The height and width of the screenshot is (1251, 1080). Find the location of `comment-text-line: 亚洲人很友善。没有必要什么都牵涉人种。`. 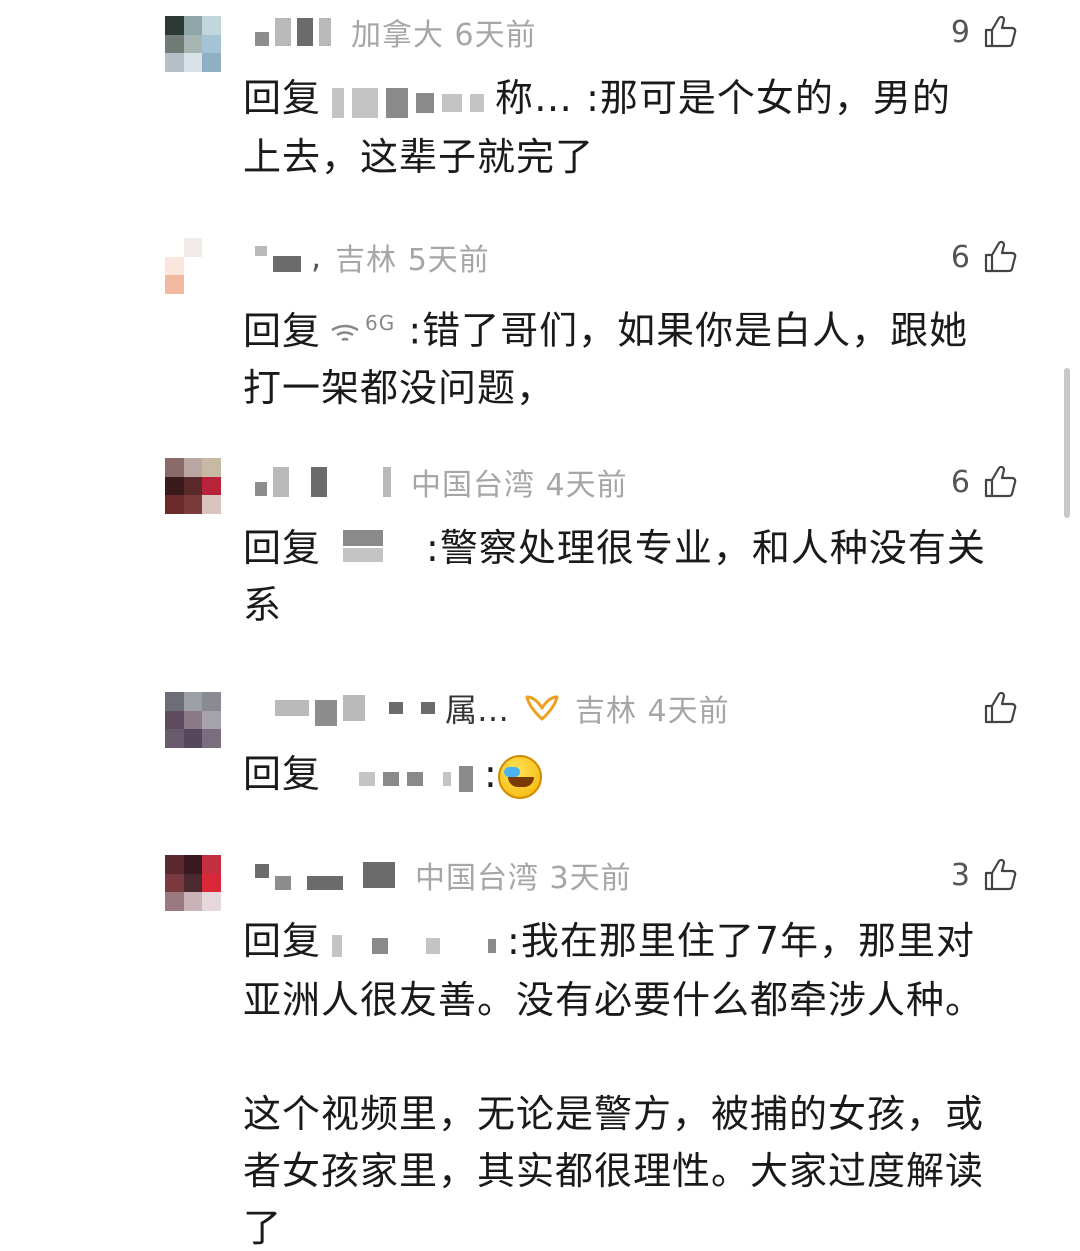

comment-text-line: 亚洲人很友善。没有必要什么都牵涉人种。 is located at coordinates (614, 1000).